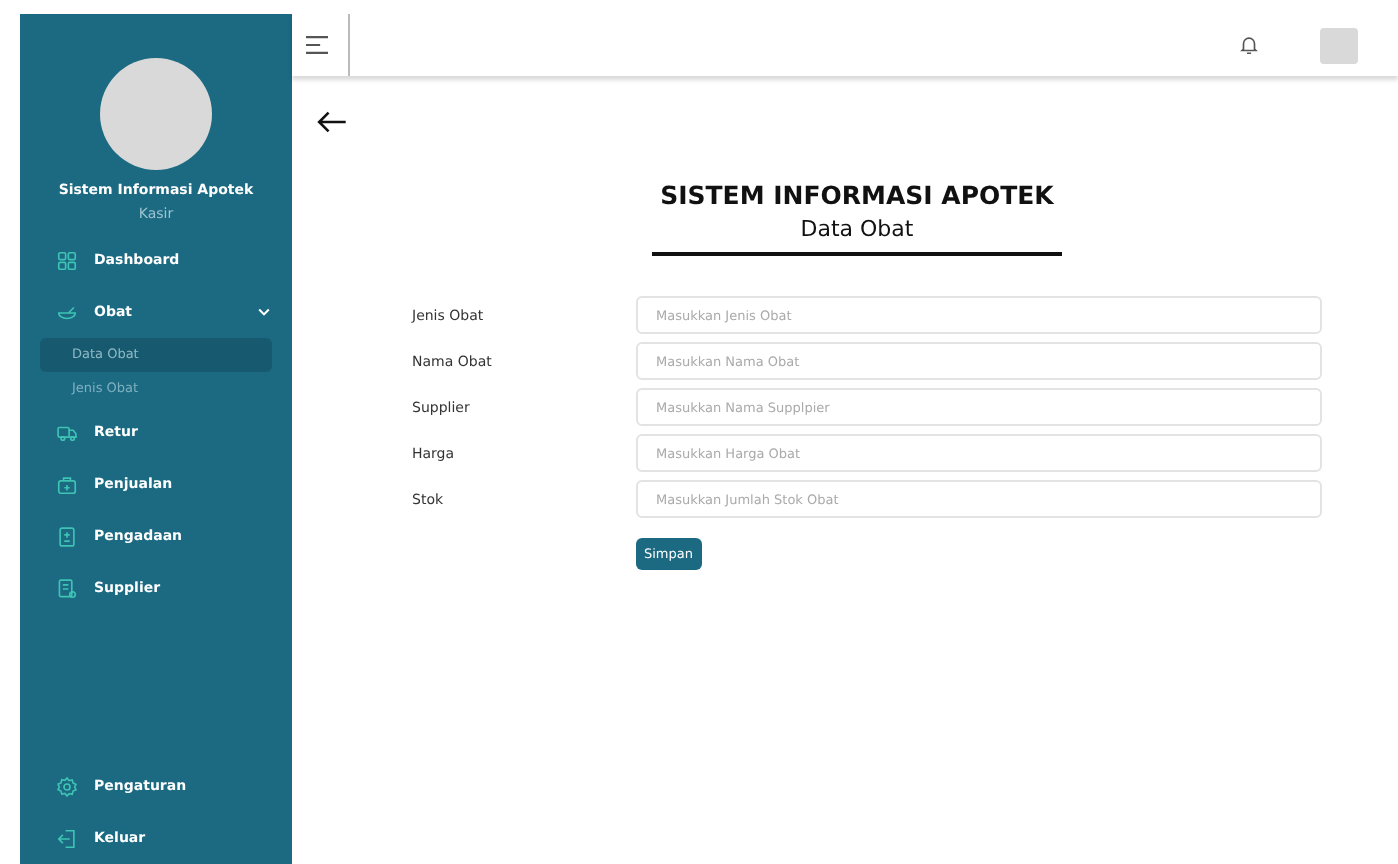  Describe the element at coordinates (857, 195) in the screenshot. I see `page-title: SISTEM INFORMASI APOTEK` at that location.